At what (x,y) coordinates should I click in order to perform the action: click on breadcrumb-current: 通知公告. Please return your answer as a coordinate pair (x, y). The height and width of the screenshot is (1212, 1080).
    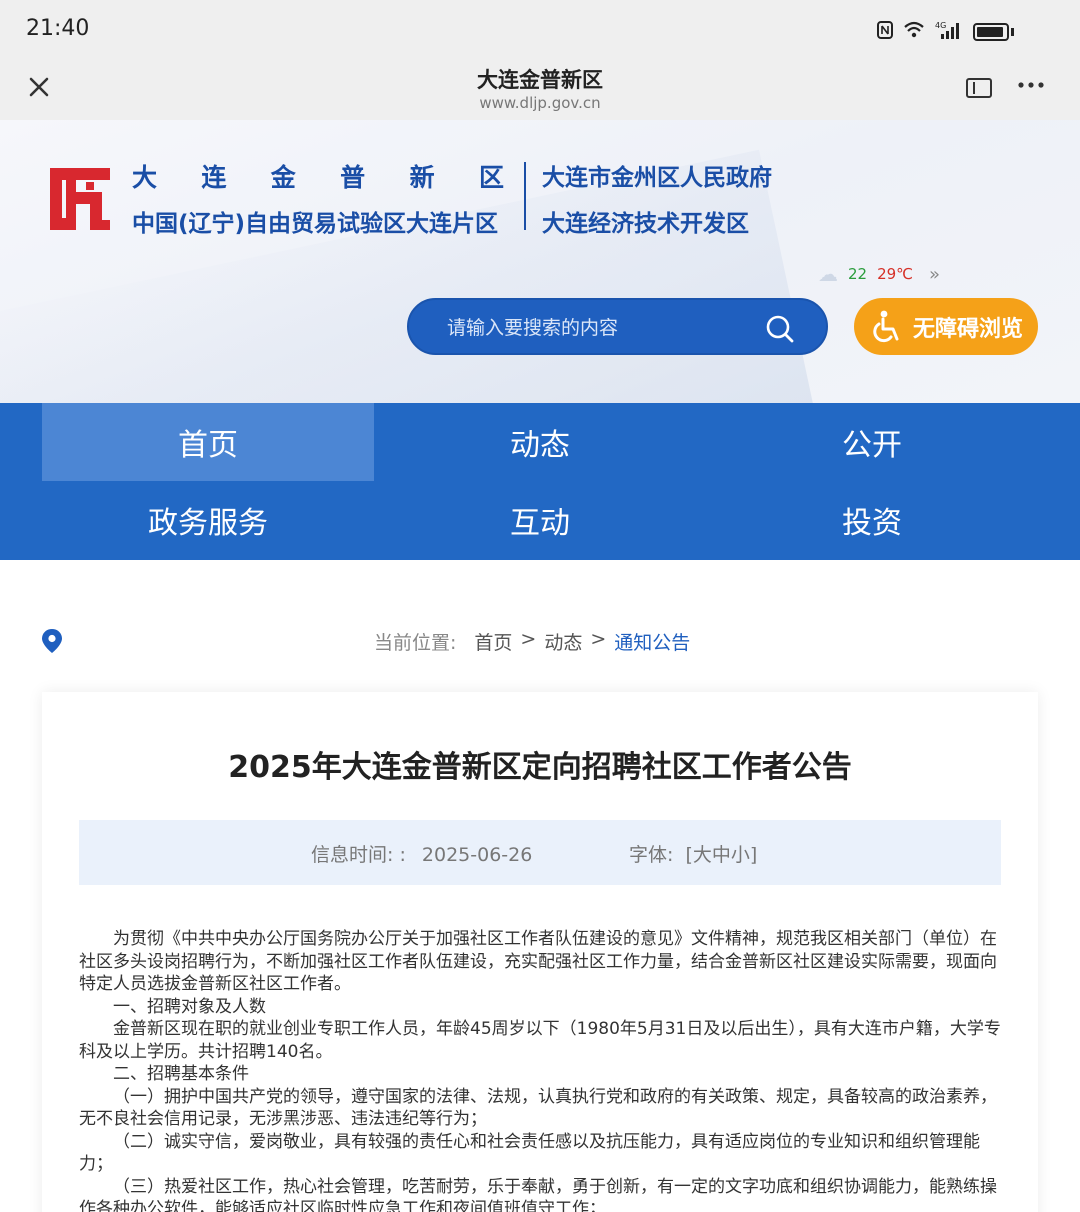
    Looking at the image, I should click on (652, 641).